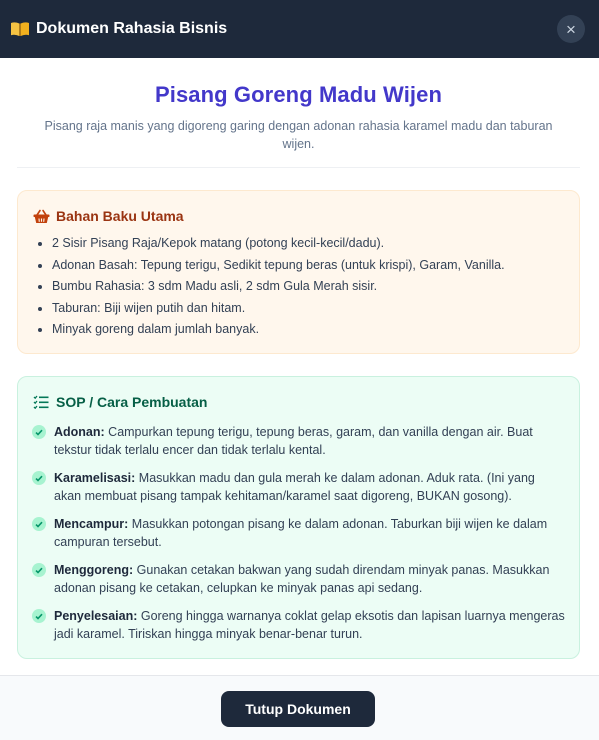 The image size is (599, 740). Describe the element at coordinates (41, 216) in the screenshot. I see `basket-icon` at that location.